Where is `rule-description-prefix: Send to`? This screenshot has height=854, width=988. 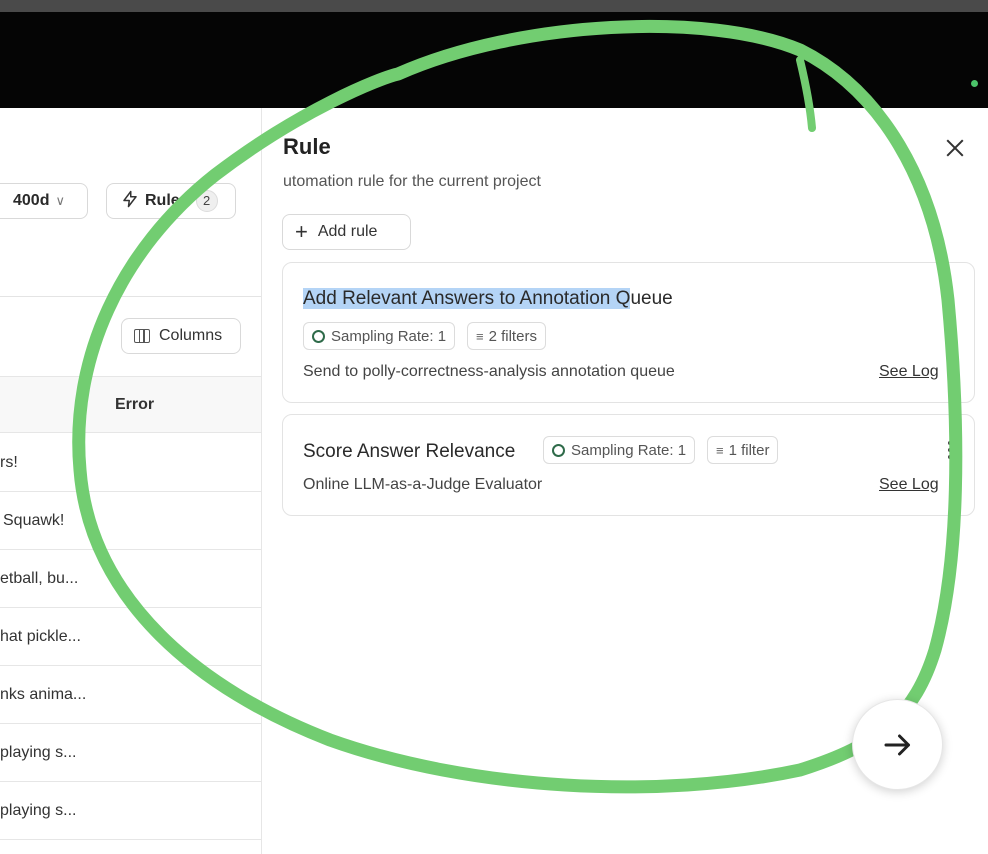 rule-description-prefix: Send to is located at coordinates (333, 371).